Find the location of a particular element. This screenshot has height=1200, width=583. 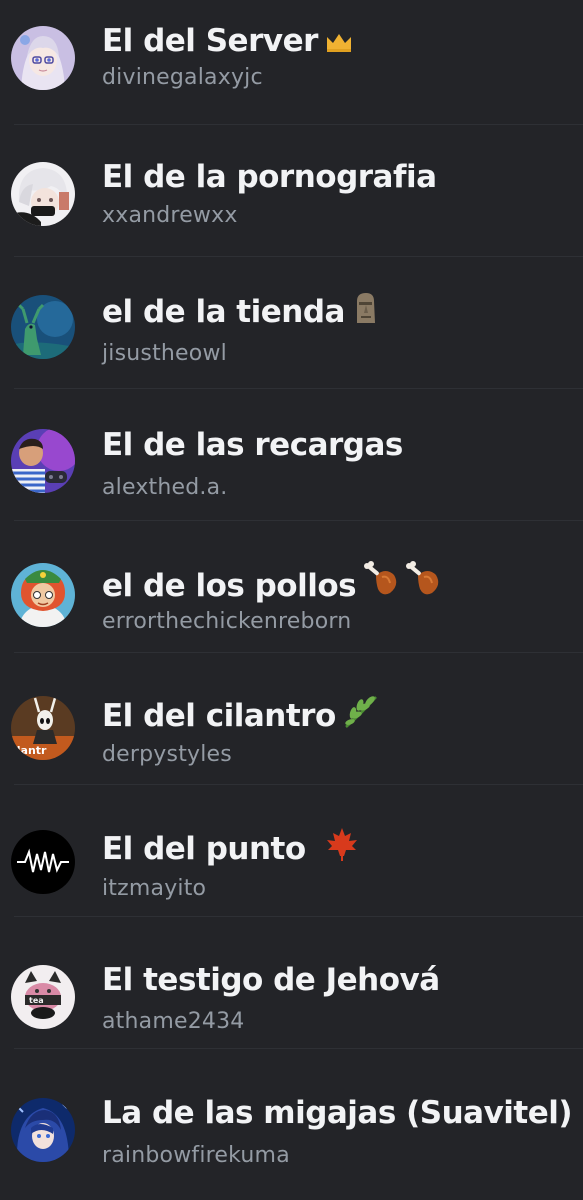

member-username: alexthed.a. is located at coordinates (165, 487).